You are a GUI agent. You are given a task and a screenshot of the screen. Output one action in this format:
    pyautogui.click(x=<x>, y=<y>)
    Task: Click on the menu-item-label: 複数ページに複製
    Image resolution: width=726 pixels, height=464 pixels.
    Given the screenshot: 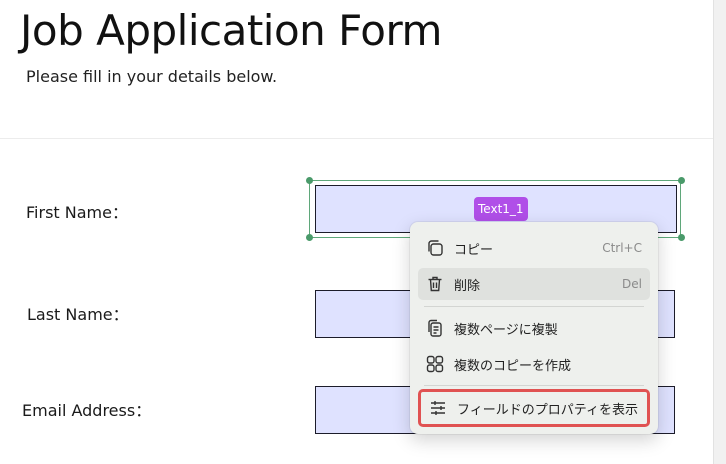 What is the action you would take?
    pyautogui.click(x=506, y=330)
    